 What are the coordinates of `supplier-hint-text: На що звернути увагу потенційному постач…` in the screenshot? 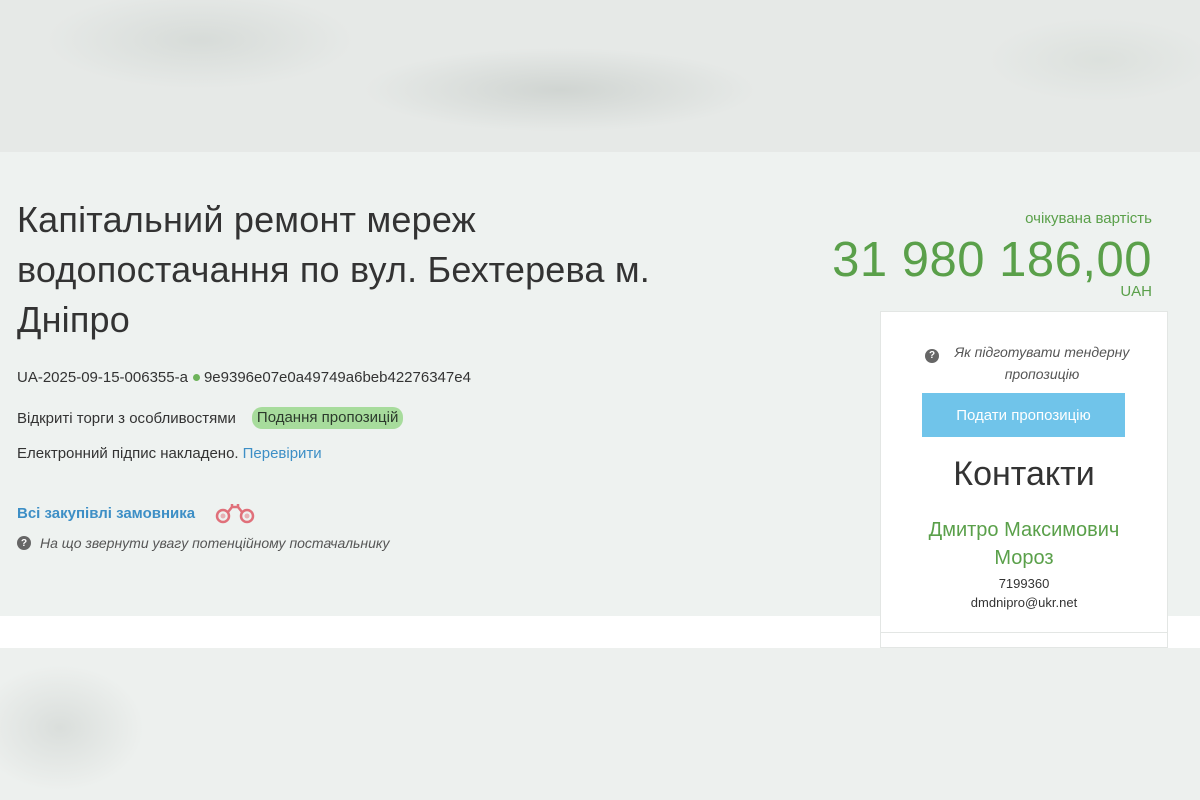 It's located at (215, 543).